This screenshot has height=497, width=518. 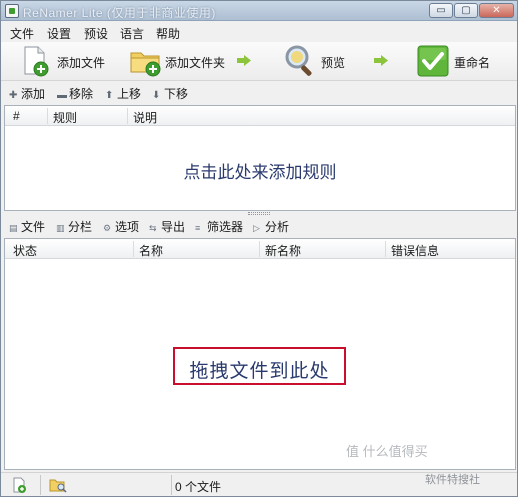 I want to click on main-toolbar: 添加文件 添加文件夹 预览 重命名, so click(x=259, y=61).